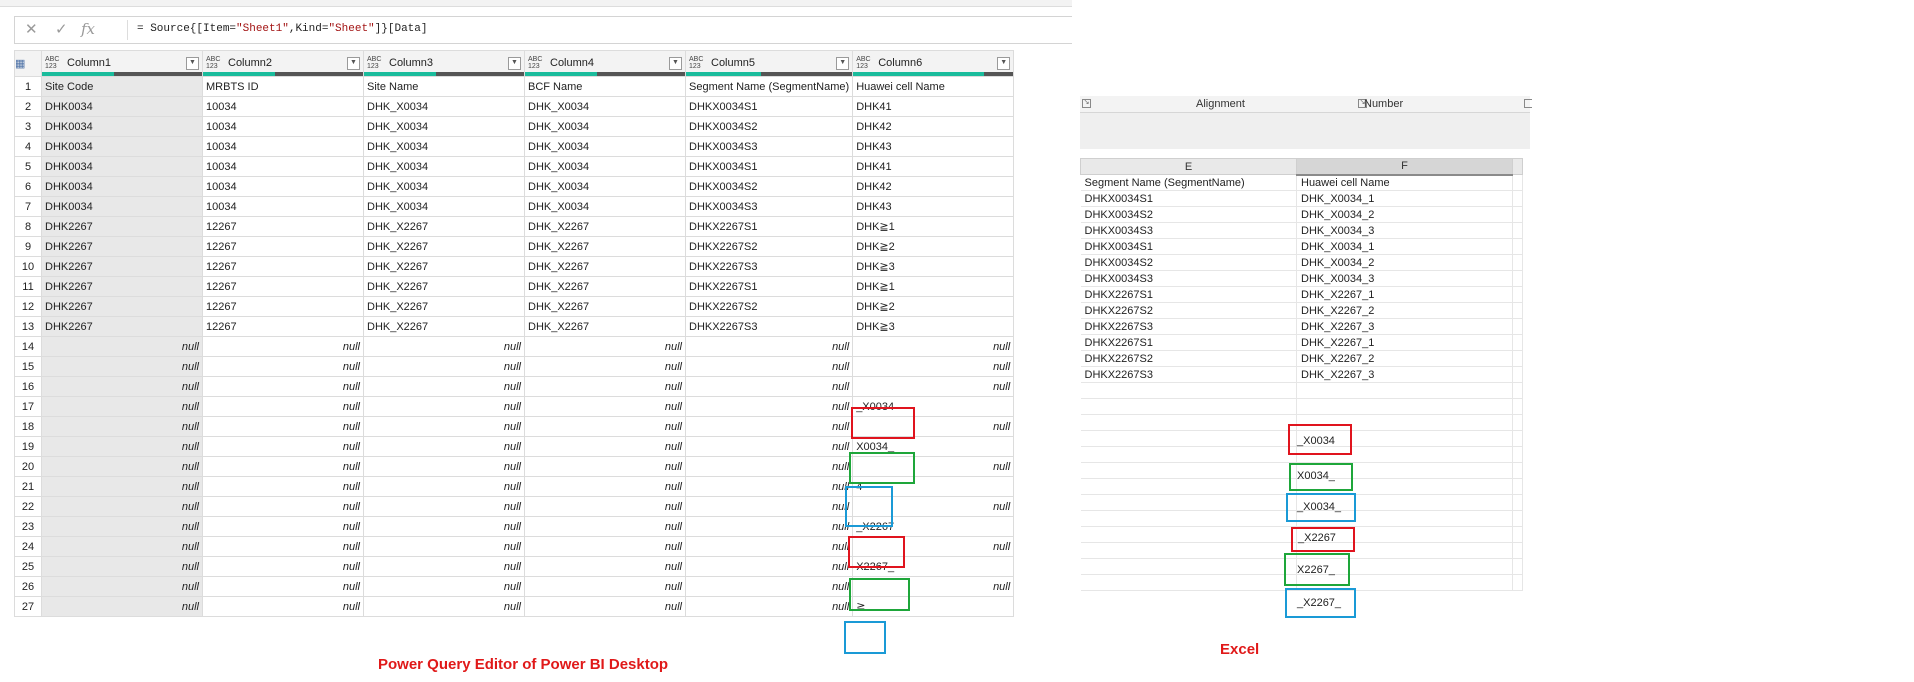  I want to click on type-icon: ABC 123, so click(539, 63).